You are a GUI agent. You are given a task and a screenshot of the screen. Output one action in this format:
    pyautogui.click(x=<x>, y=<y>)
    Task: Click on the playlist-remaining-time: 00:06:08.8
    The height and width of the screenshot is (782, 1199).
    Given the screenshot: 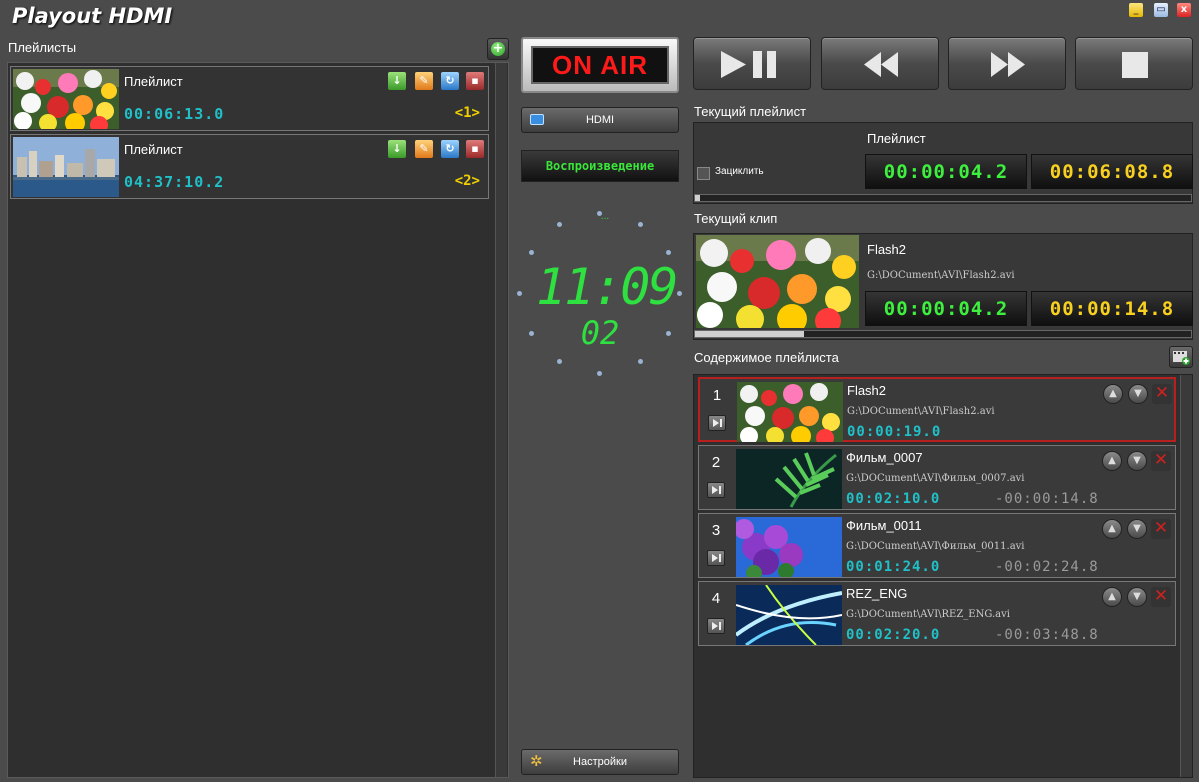 What is the action you would take?
    pyautogui.click(x=1112, y=171)
    